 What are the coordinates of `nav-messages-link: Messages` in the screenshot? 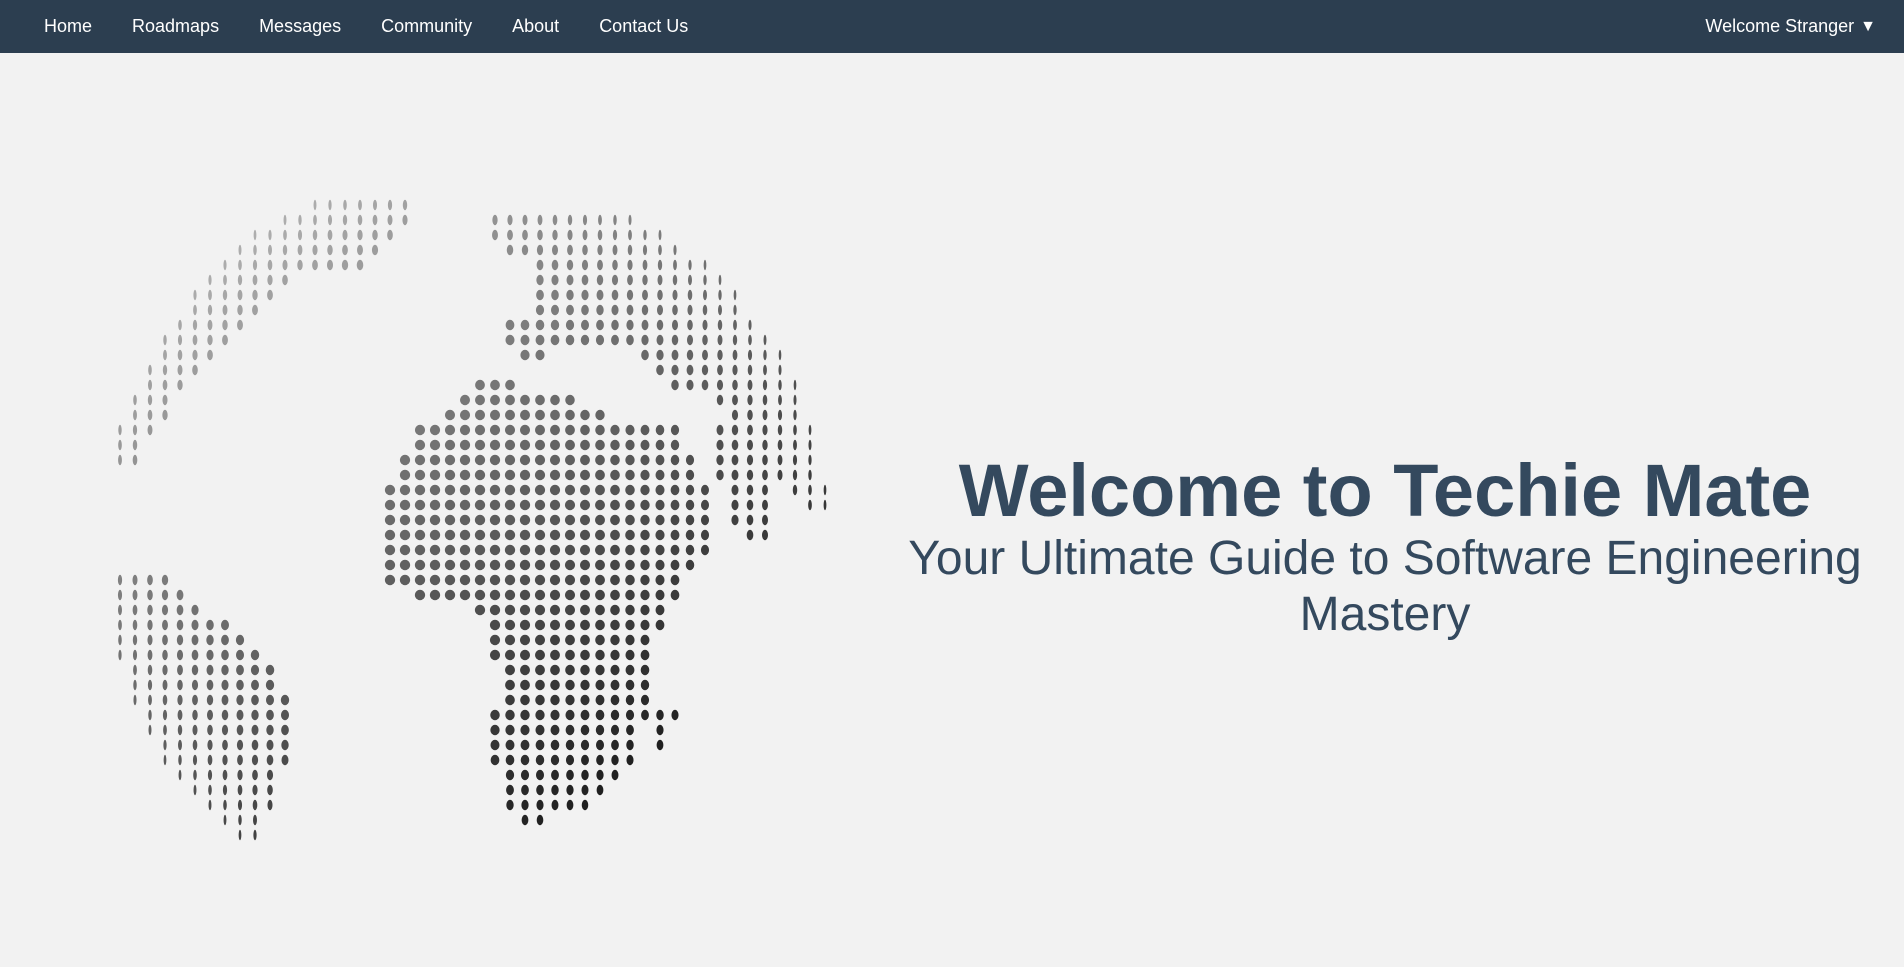 It's located at (300, 26).